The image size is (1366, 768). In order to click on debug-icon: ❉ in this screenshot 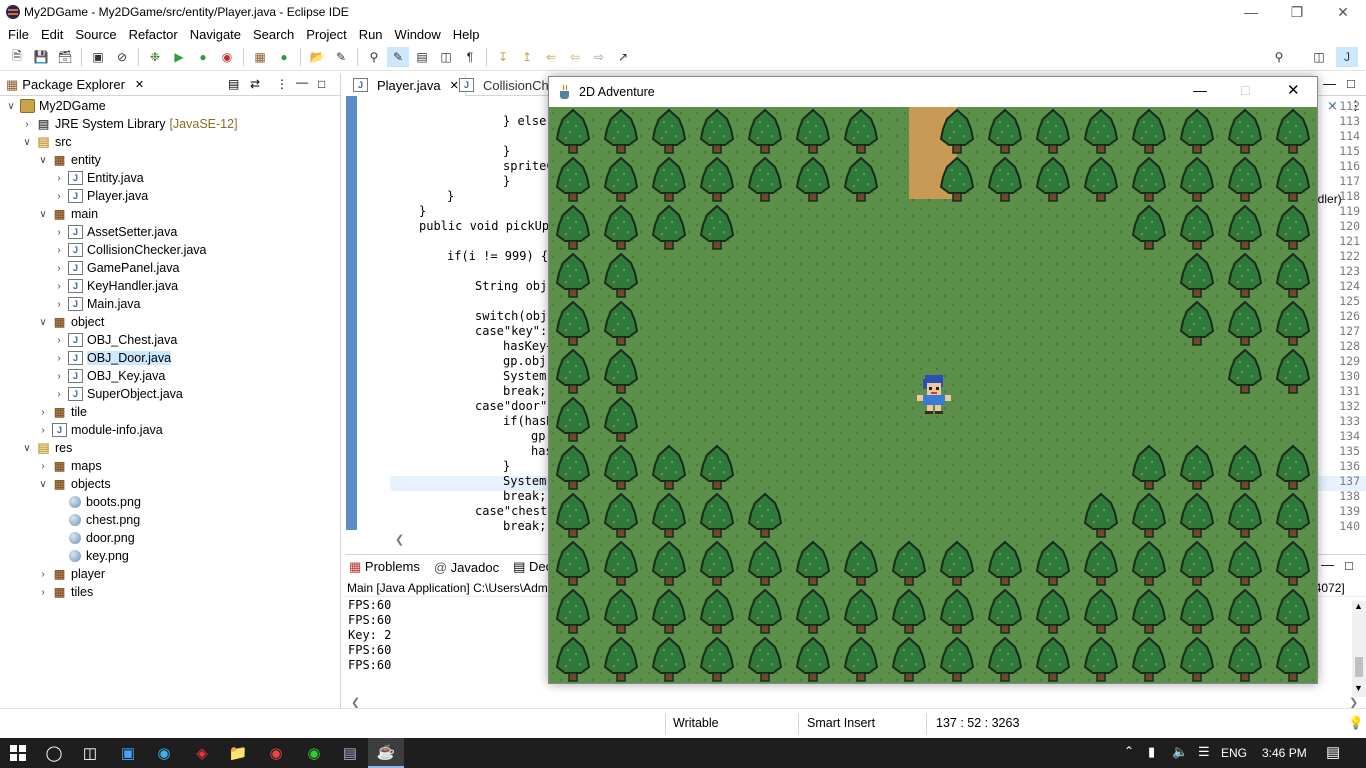, I will do `click(155, 57)`.